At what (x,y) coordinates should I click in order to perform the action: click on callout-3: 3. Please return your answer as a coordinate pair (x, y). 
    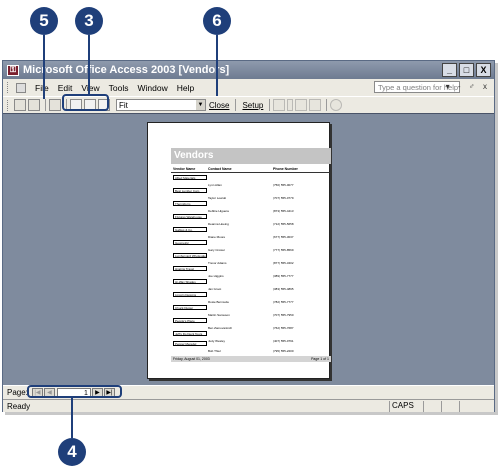
    Looking at the image, I should click on (89, 21).